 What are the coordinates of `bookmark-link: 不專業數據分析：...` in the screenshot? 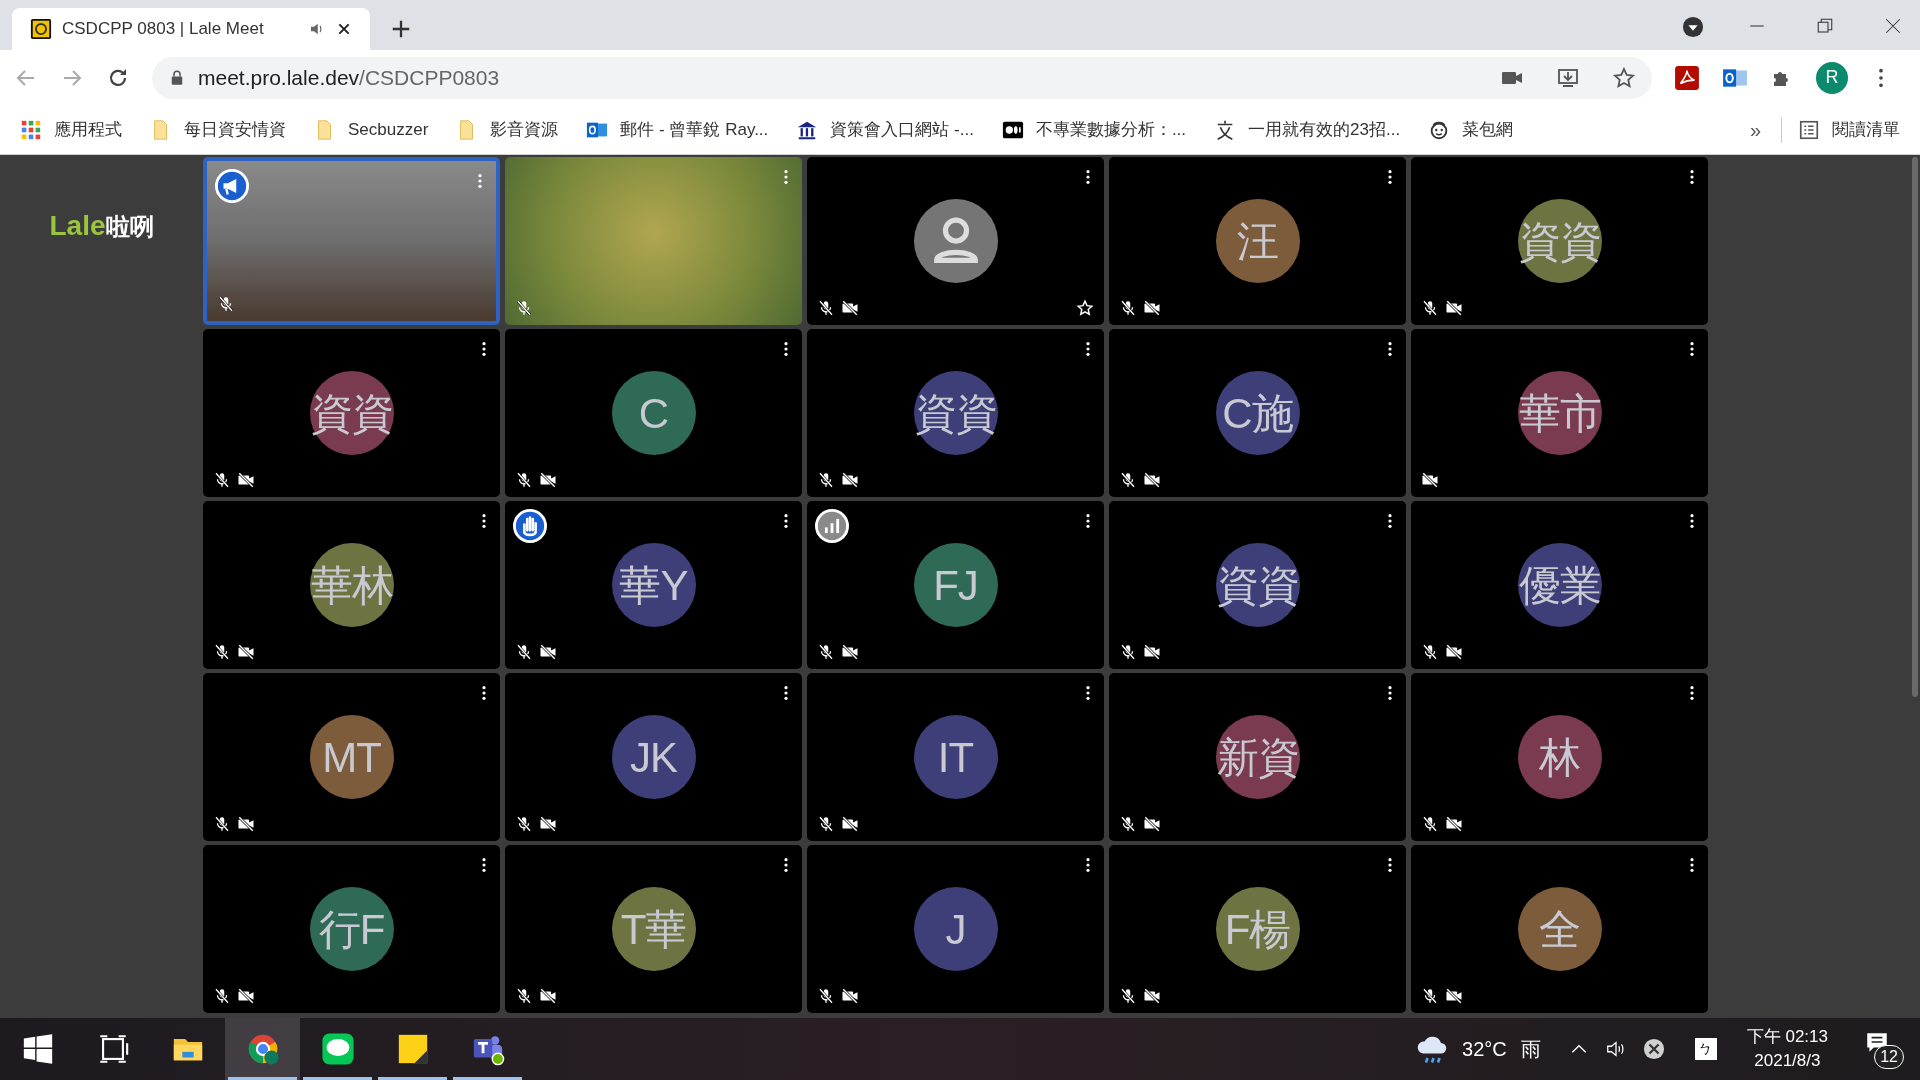 It's located at (1111, 129).